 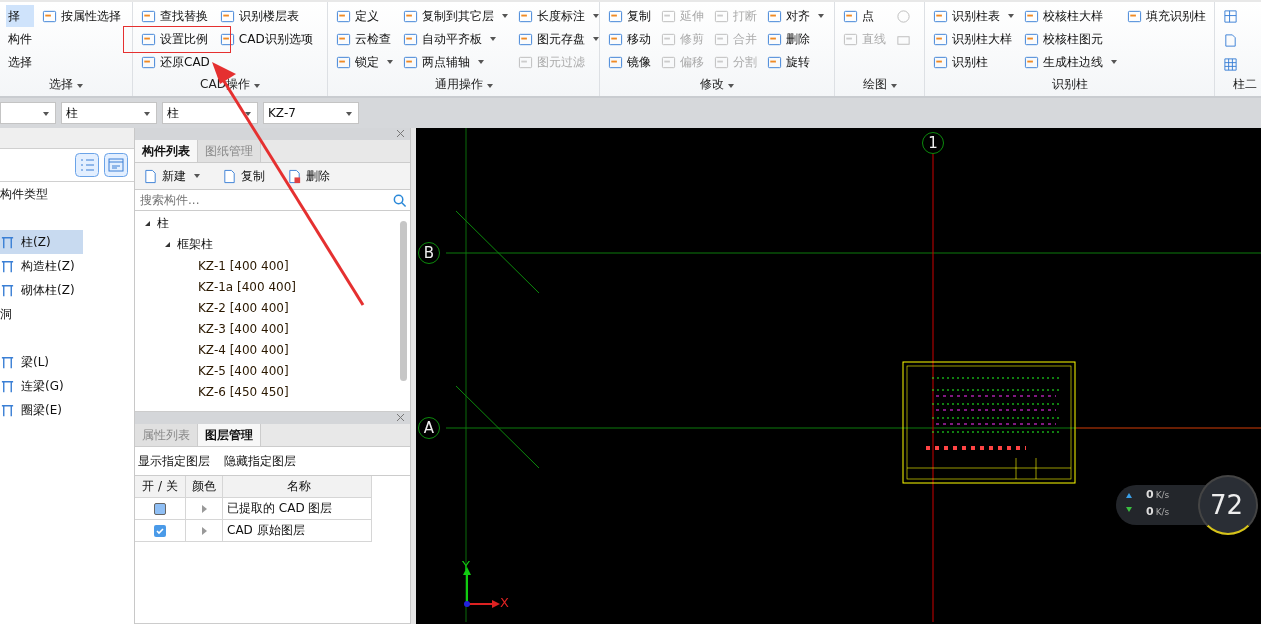 What do you see at coordinates (204, 486) in the screenshot?
I see `column-header: 颜色` at bounding box center [204, 486].